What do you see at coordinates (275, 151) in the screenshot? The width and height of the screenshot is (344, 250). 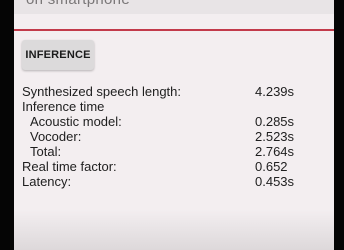 I see `metric-value: 2.764s` at bounding box center [275, 151].